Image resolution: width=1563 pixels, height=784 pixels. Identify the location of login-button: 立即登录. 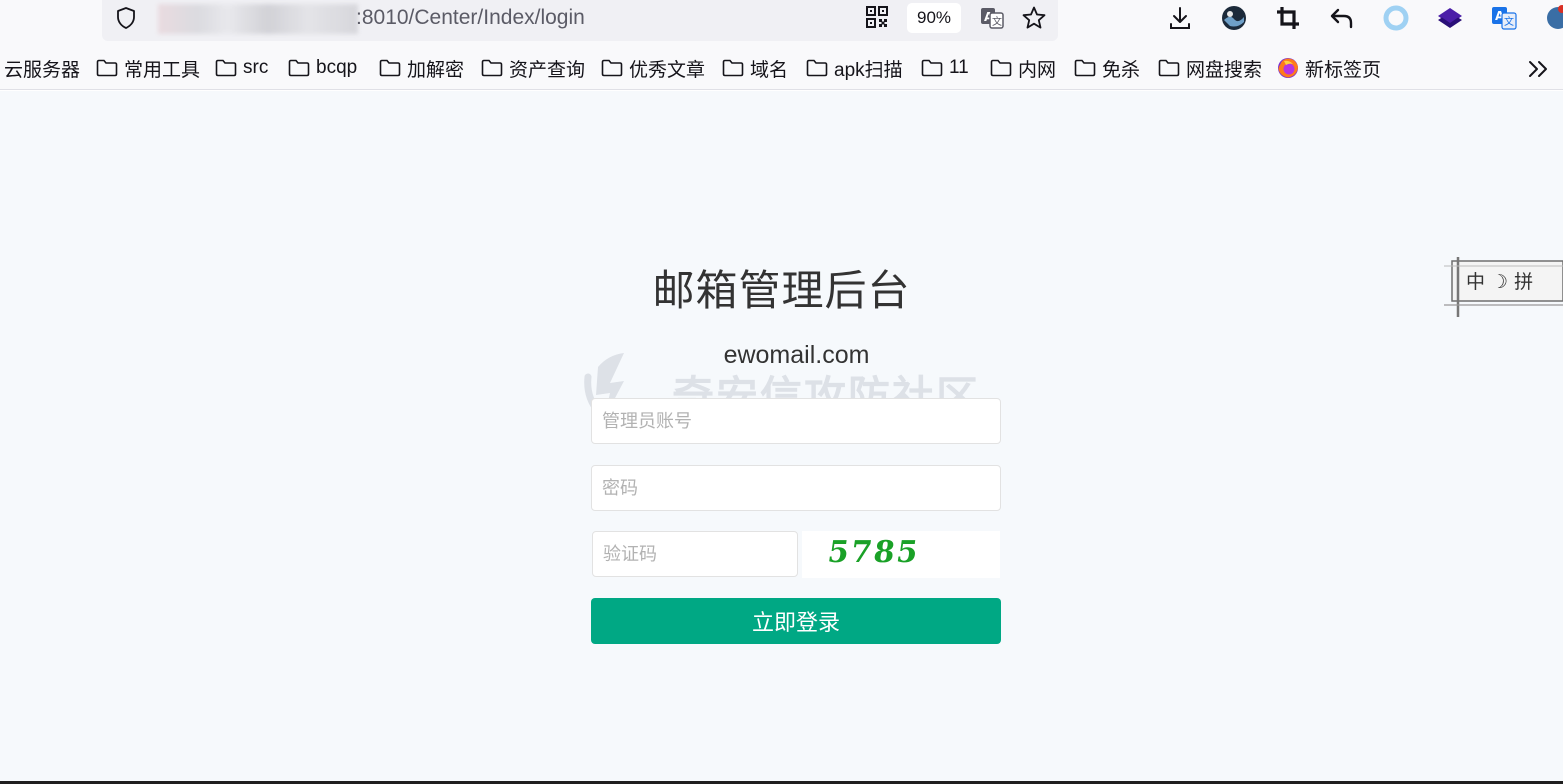
(796, 621).